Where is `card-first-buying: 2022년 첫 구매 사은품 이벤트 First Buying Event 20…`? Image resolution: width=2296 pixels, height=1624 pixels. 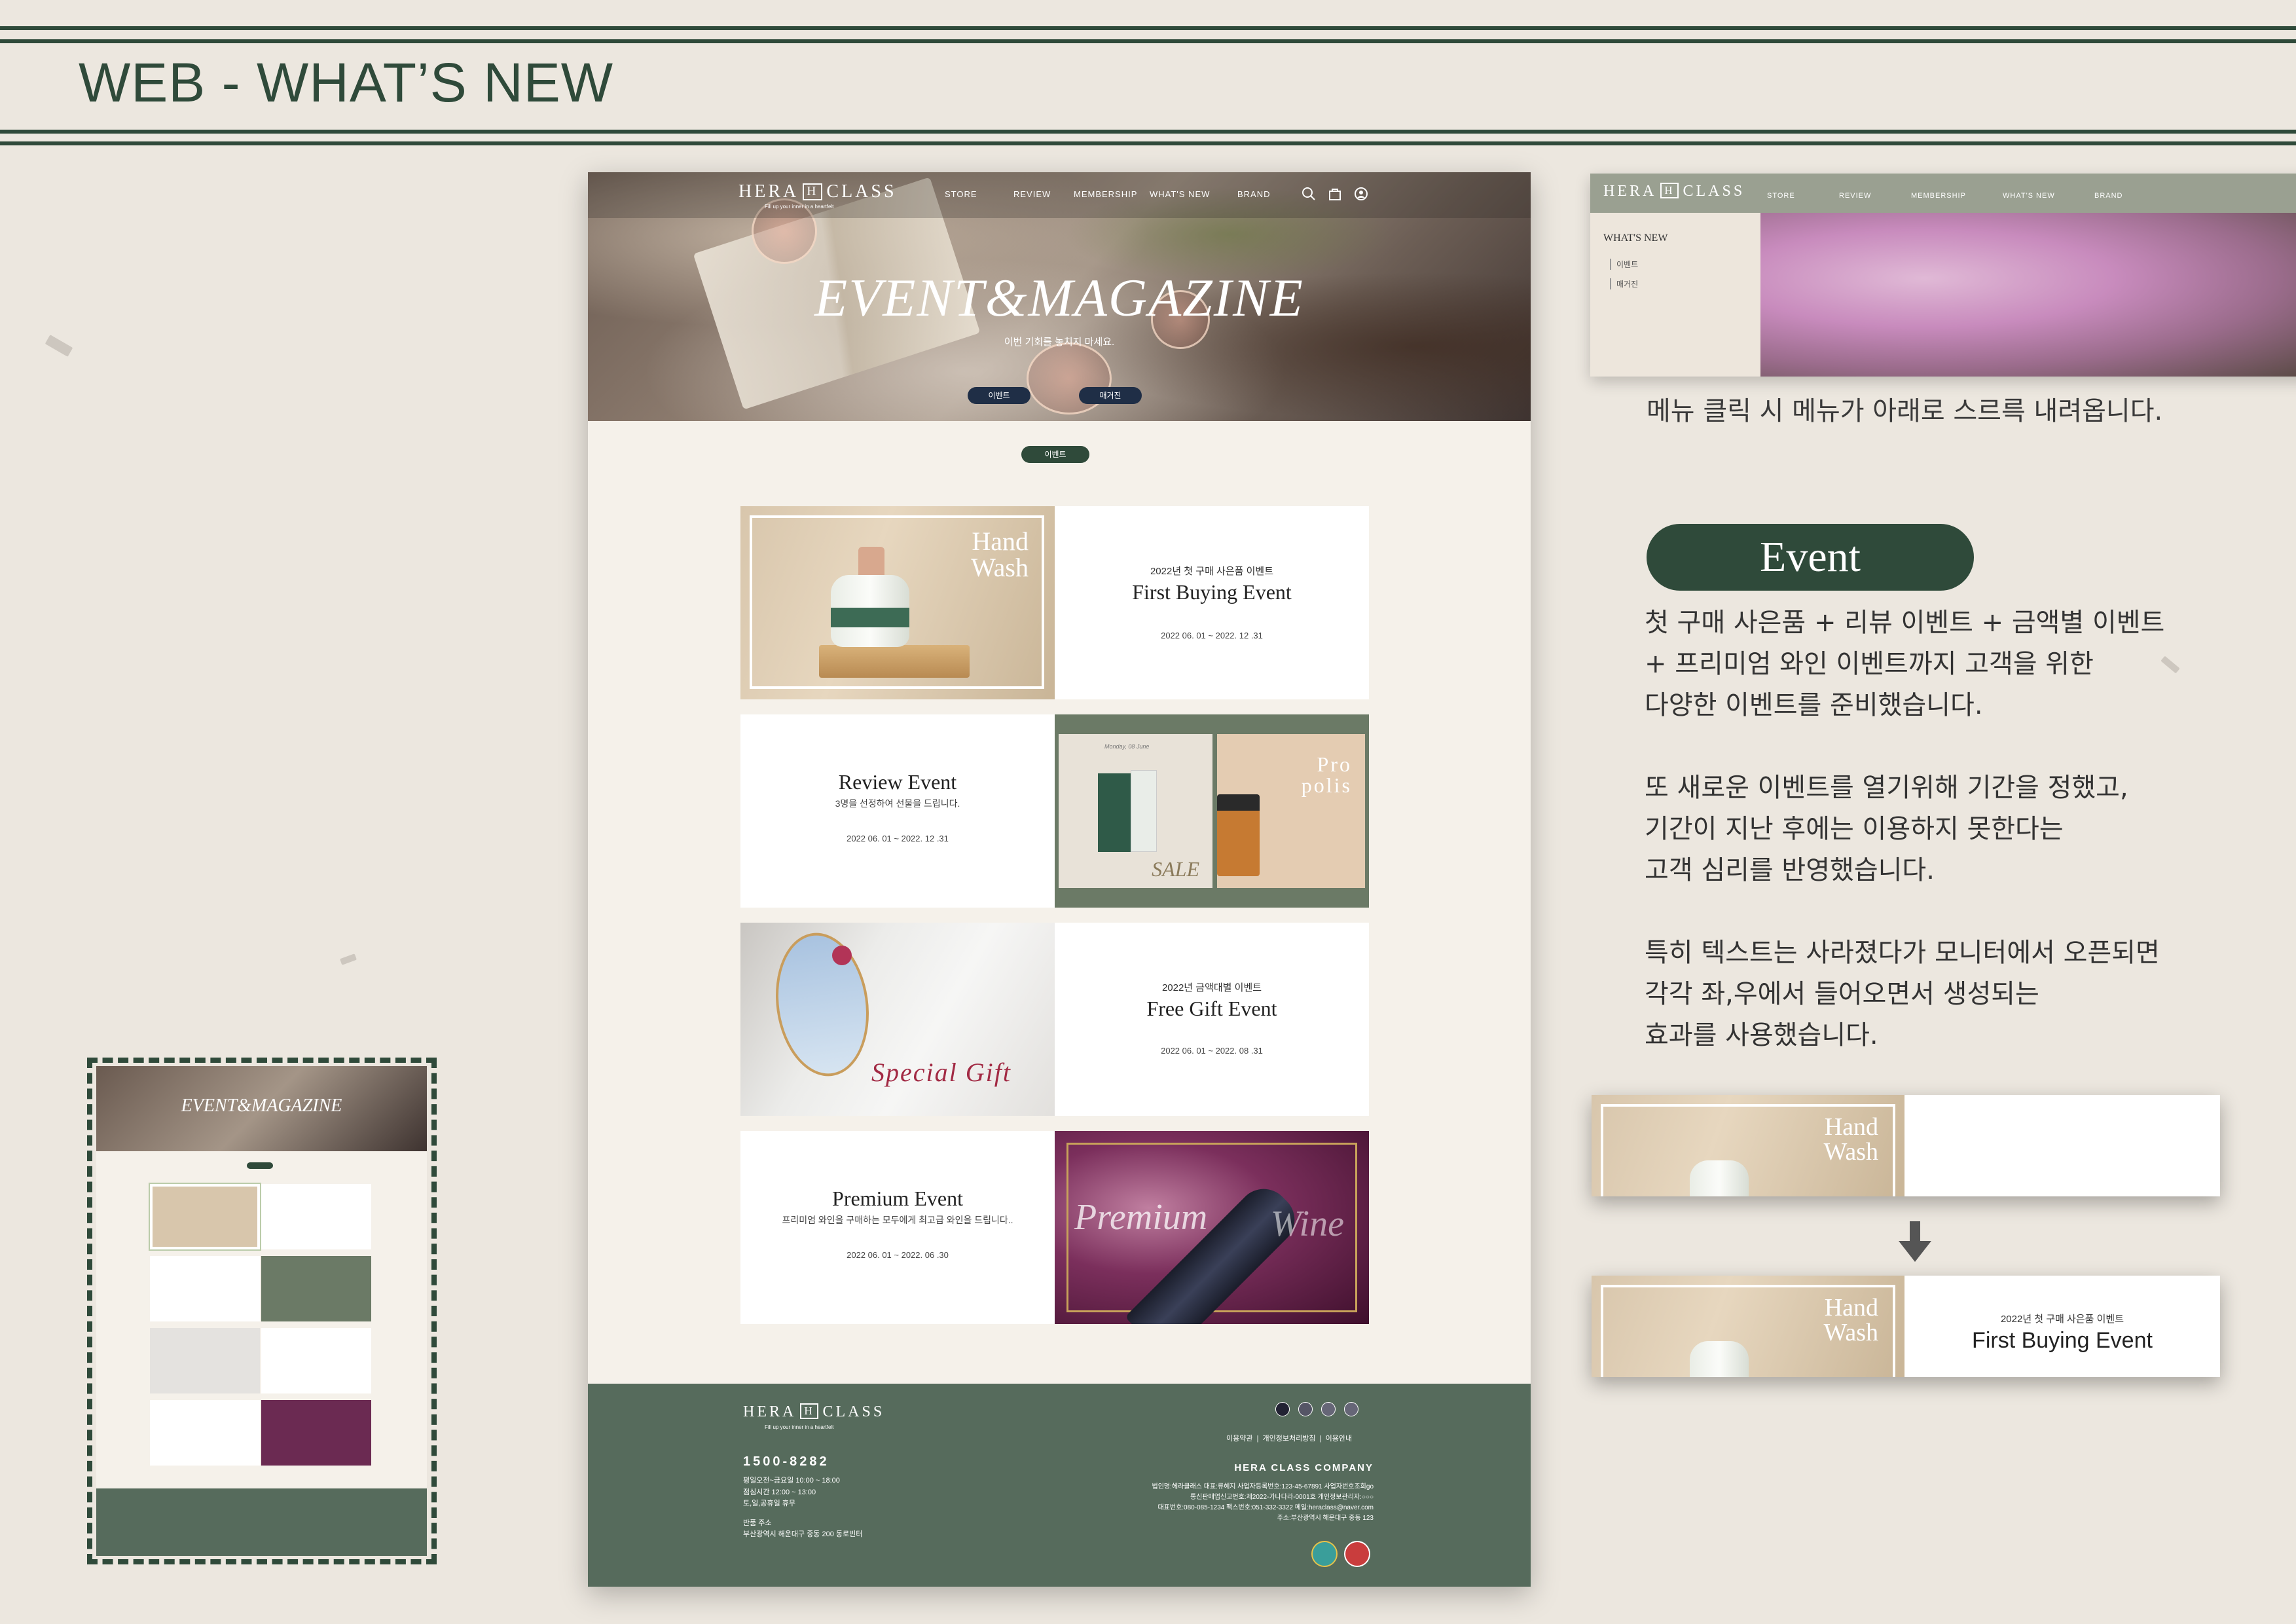
card-first-buying: 2022년 첫 구매 사은품 이벤트 First Buying Event 20… is located at coordinates (1212, 602).